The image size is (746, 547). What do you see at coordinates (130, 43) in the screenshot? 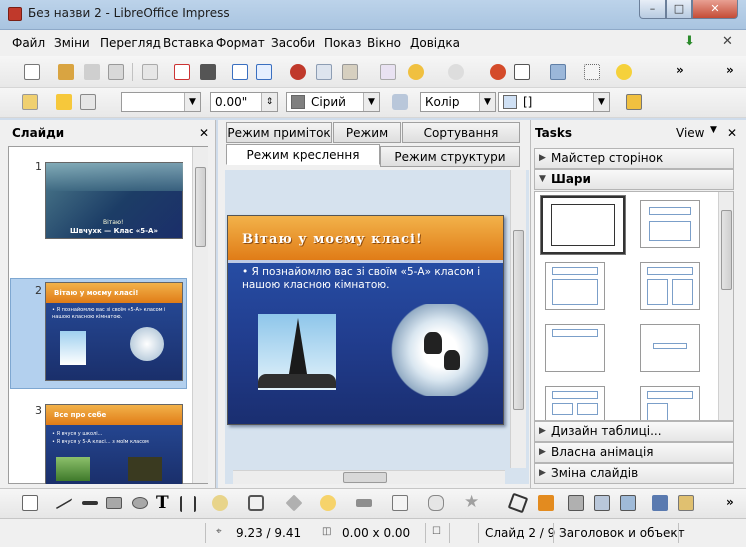
I see `menu-view: Перегляд` at bounding box center [130, 43].